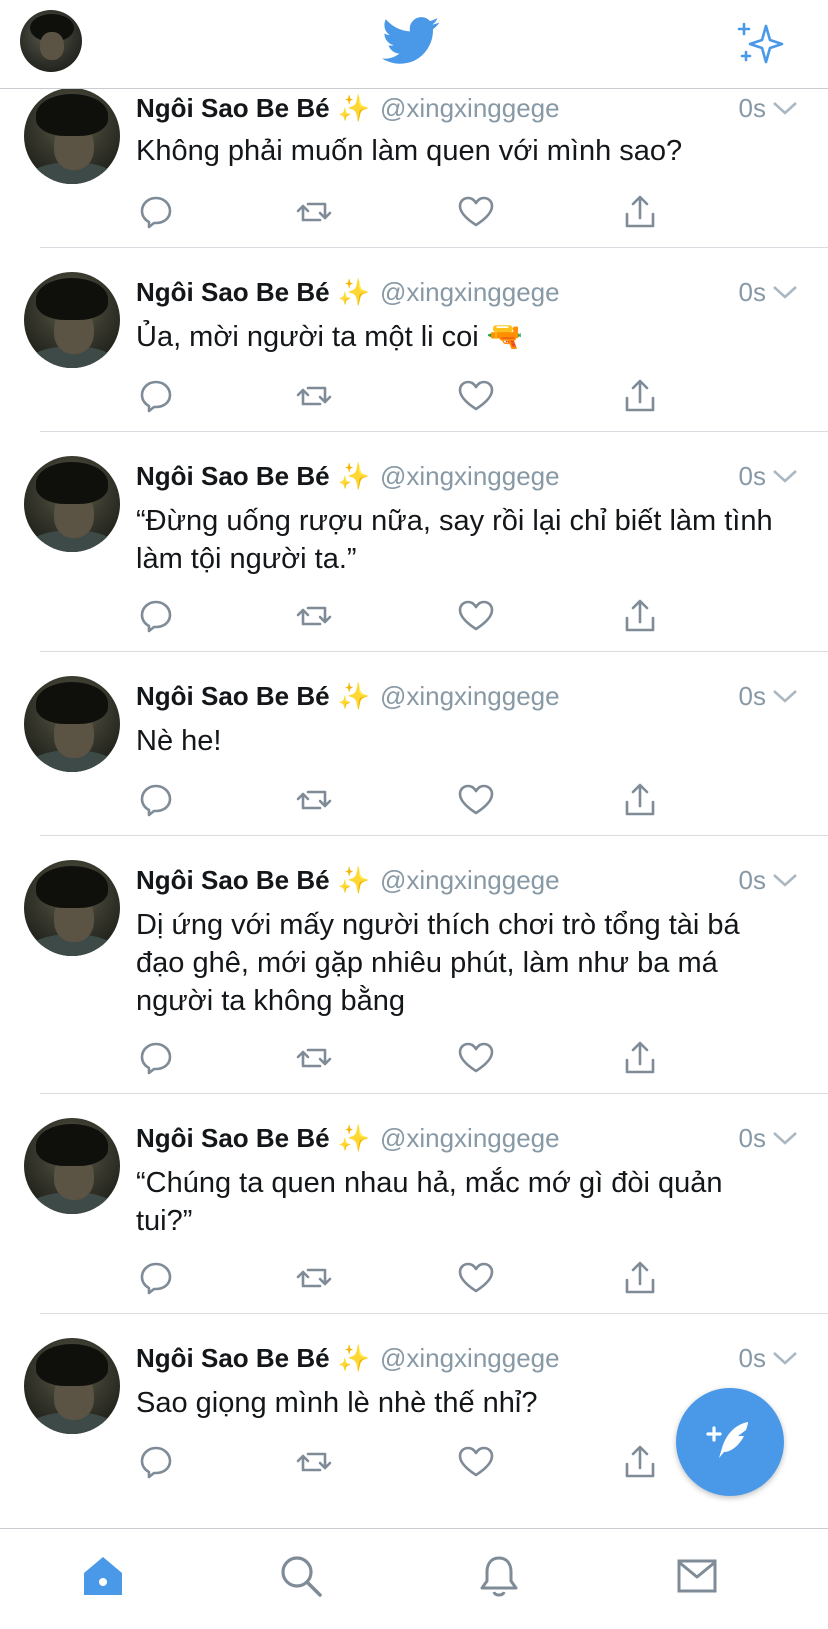 The width and height of the screenshot is (828, 1629). I want to click on notifications-tab, so click(499, 1576).